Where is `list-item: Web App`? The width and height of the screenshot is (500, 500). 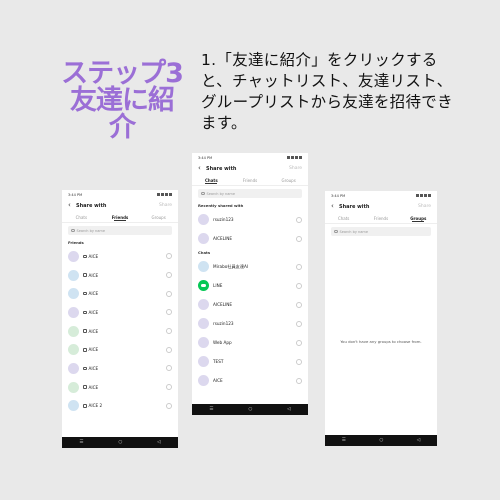 list-item: Web App is located at coordinates (250, 342).